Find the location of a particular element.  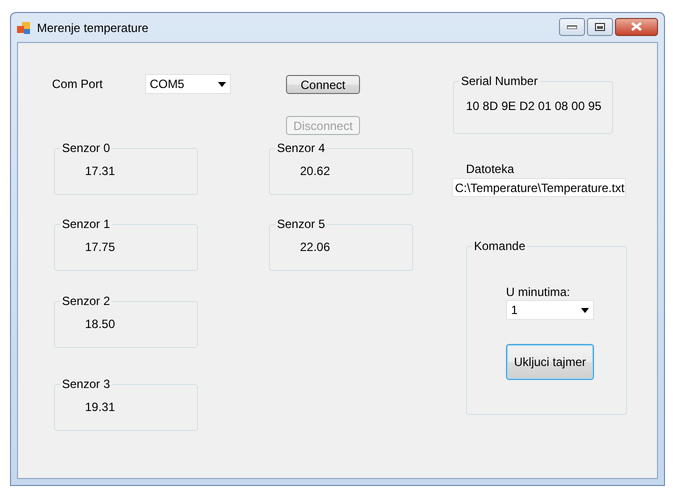

file-label: Datoteka is located at coordinates (491, 169).